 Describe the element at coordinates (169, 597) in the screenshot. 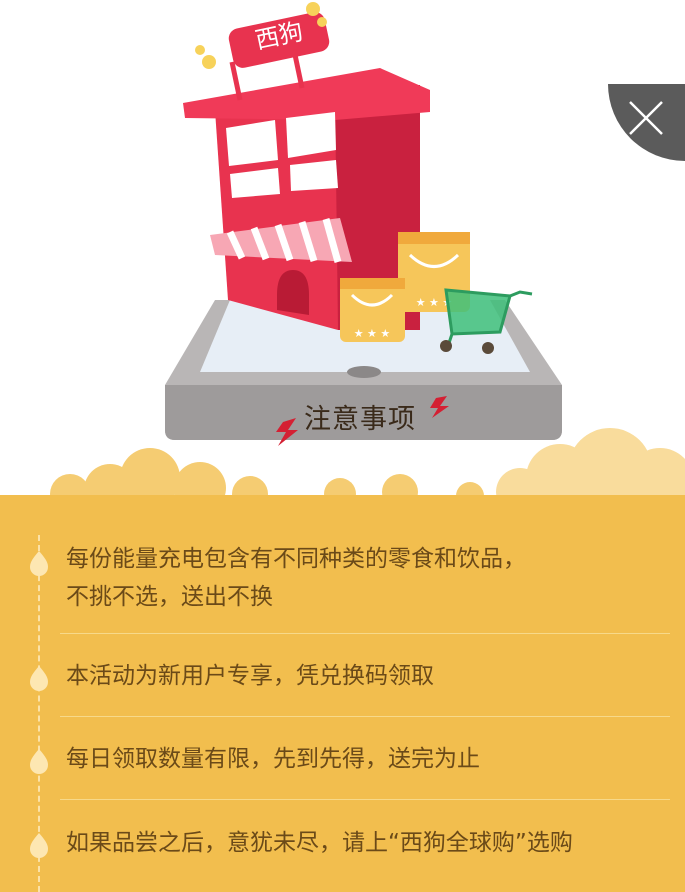

I see `rule-1-line-2: 不挑不选，送出不换` at that location.